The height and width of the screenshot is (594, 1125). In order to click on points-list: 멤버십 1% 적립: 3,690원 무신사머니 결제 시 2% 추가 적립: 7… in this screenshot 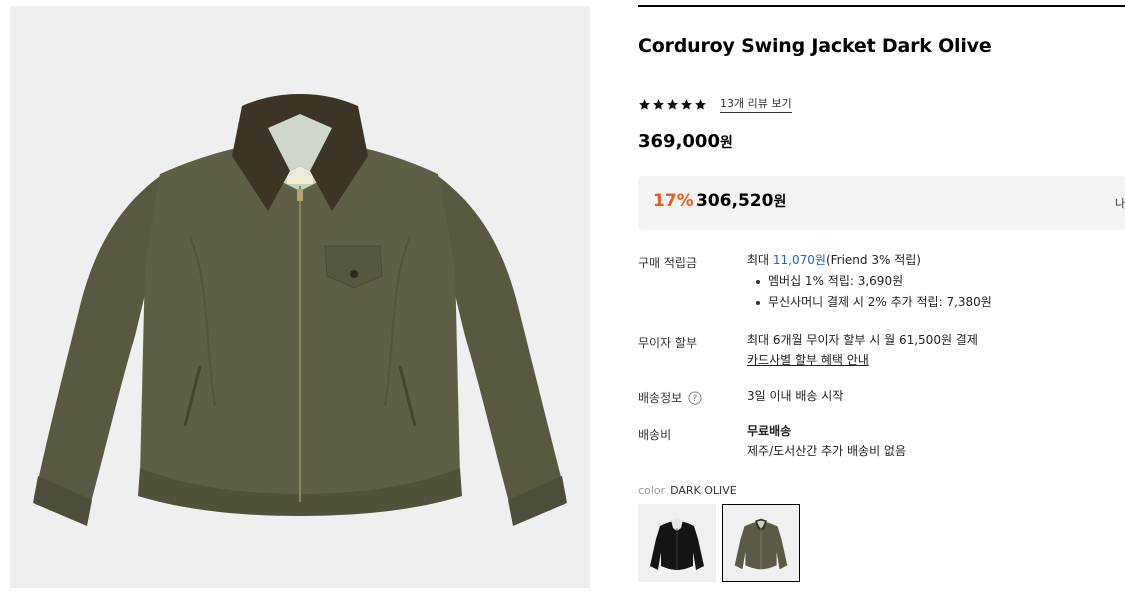, I will do `click(869, 292)`.